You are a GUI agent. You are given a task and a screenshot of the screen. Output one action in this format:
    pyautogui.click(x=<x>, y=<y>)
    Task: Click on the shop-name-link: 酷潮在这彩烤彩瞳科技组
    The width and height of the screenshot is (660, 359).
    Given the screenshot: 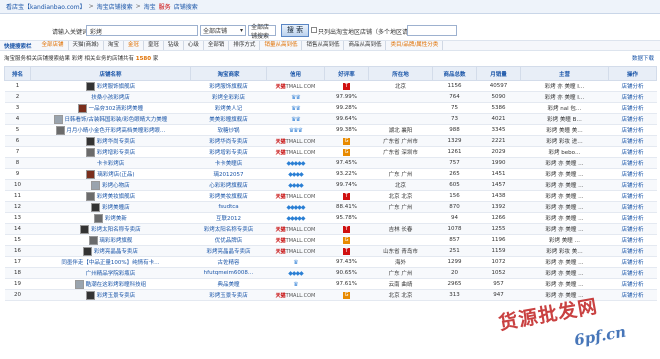 What is the action you would take?
    pyautogui.click(x=116, y=285)
    